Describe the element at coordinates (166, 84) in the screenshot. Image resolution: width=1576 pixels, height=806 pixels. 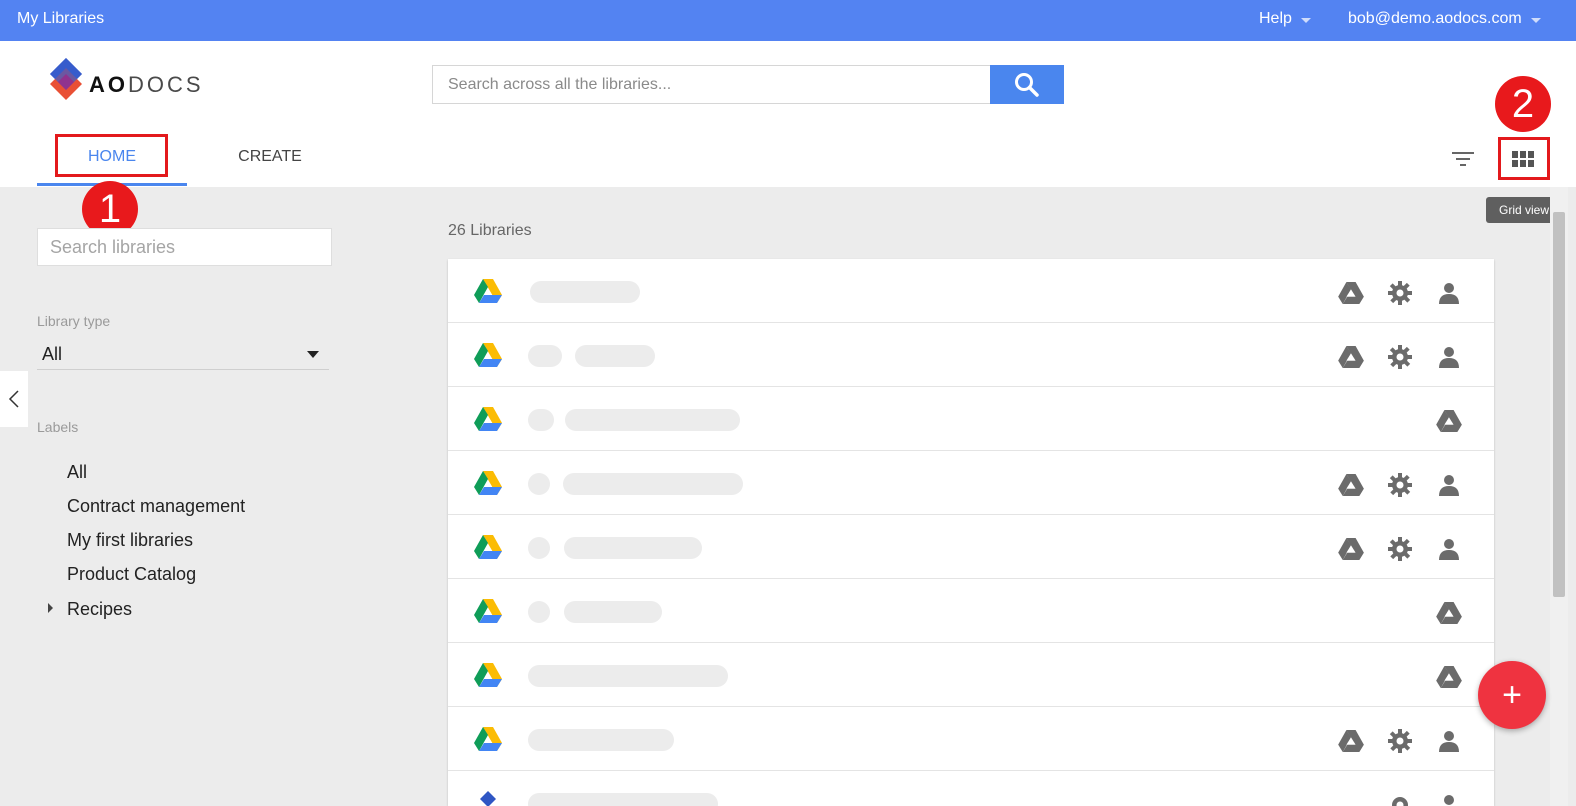
I see `logo-text-light: DOCS` at that location.